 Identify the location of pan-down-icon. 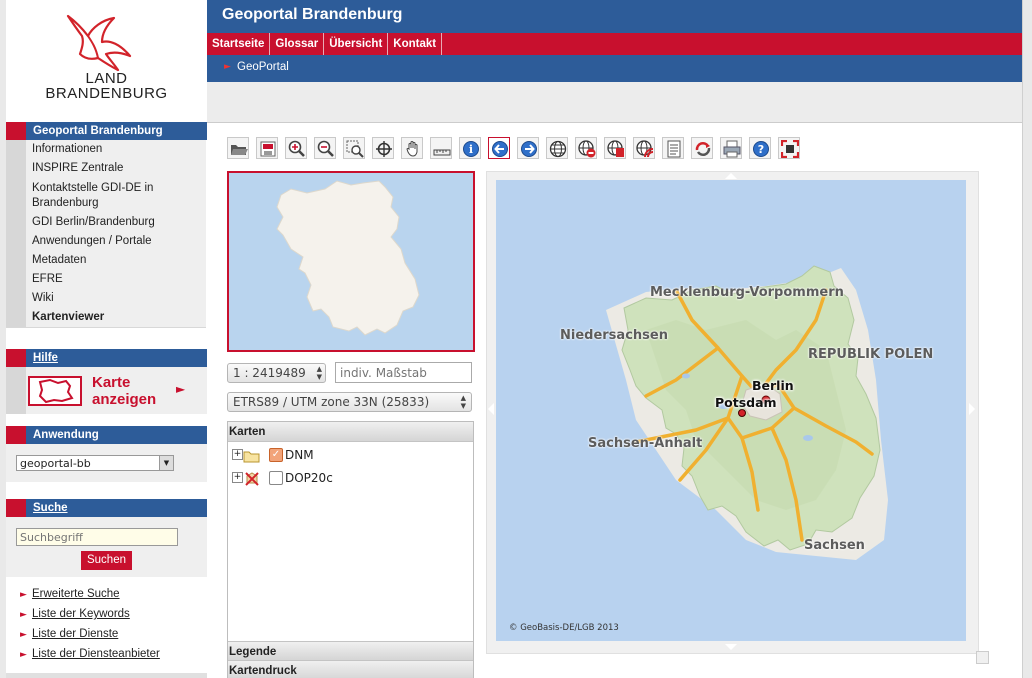
(731, 647).